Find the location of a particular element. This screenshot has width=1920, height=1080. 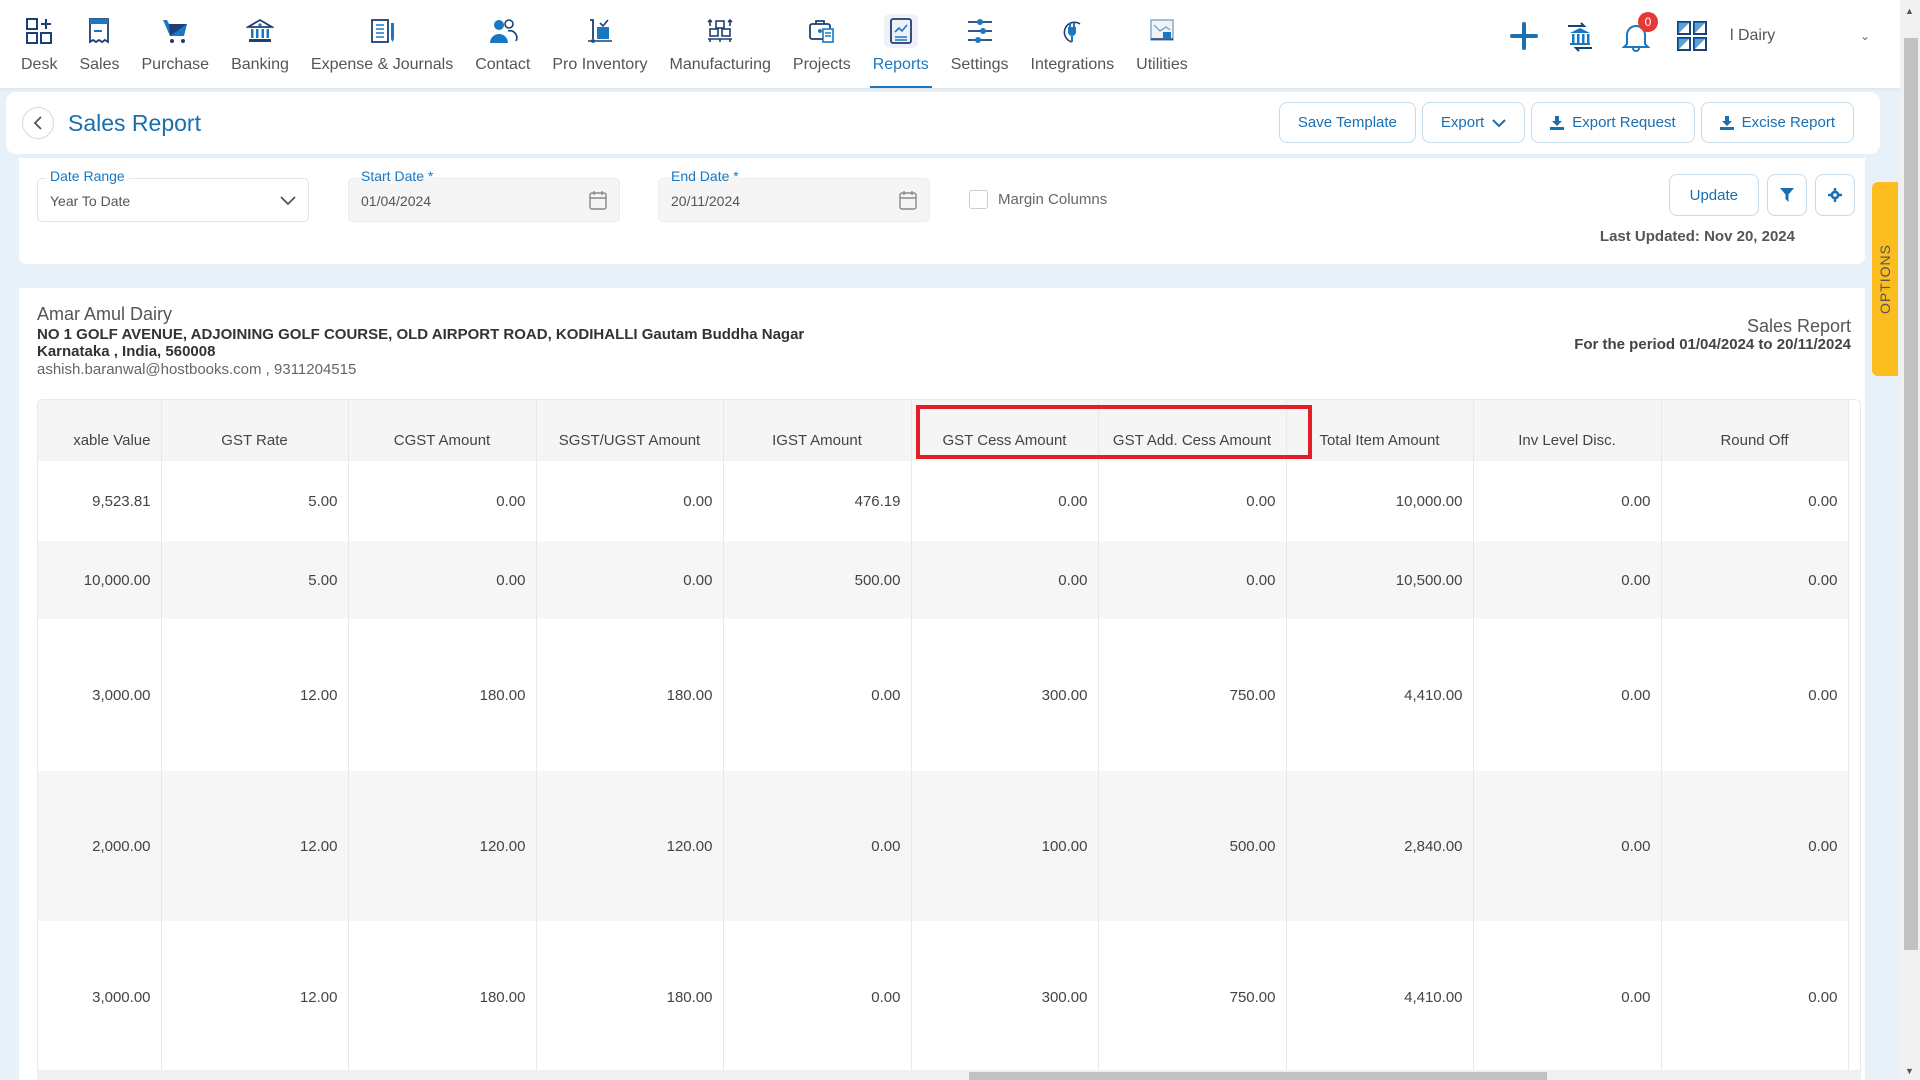

nav-item-utilities: Utilities is located at coordinates (1162, 44).